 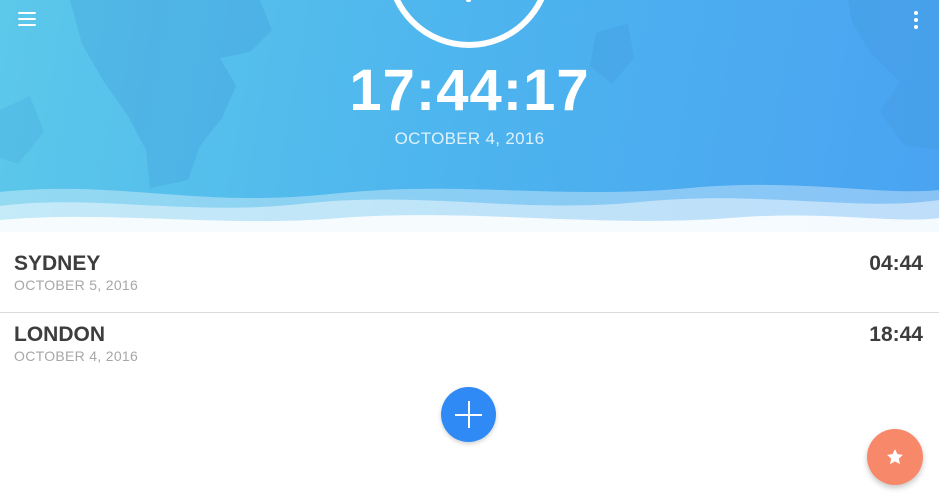 What do you see at coordinates (469, 277) in the screenshot?
I see `city-row-sydney: SYDNEY OCTOBER 5, 2016 04:44` at bounding box center [469, 277].